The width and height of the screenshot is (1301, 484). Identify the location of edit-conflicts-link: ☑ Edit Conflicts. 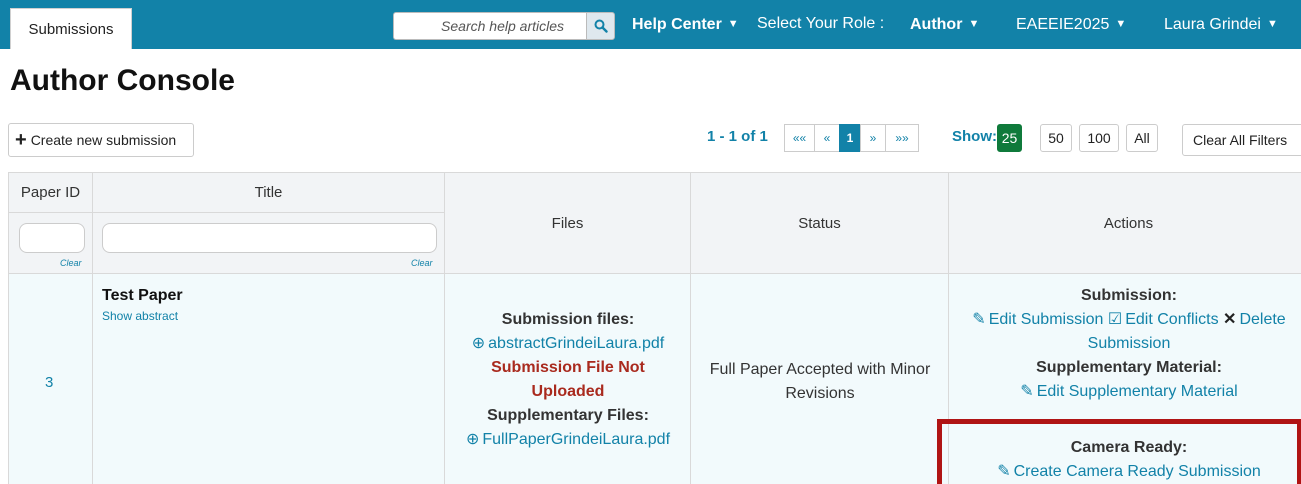
(1163, 319).